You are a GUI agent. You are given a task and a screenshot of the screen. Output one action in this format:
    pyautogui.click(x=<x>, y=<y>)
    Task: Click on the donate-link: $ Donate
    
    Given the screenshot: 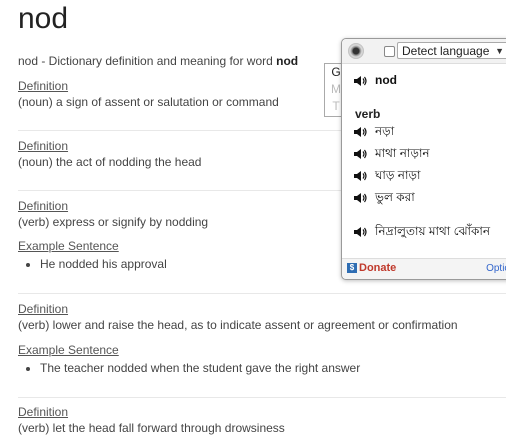 What is the action you would take?
    pyautogui.click(x=371, y=268)
    